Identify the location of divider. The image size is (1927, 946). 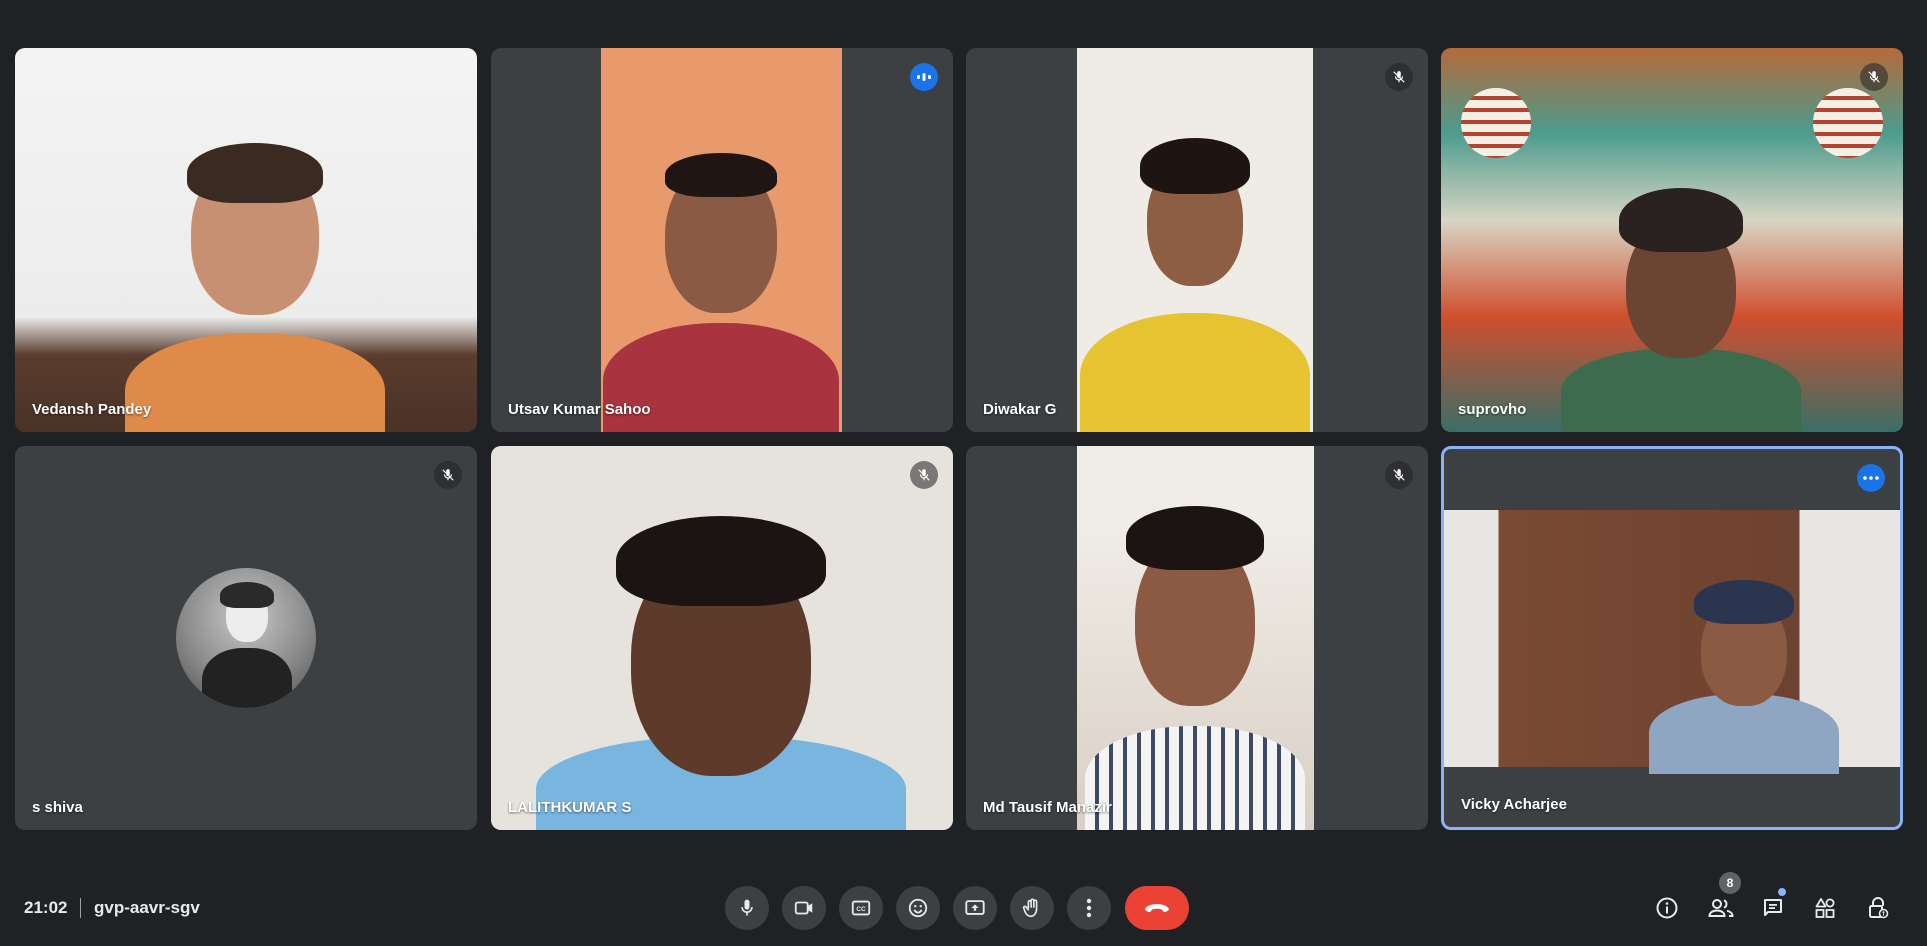
(80, 908).